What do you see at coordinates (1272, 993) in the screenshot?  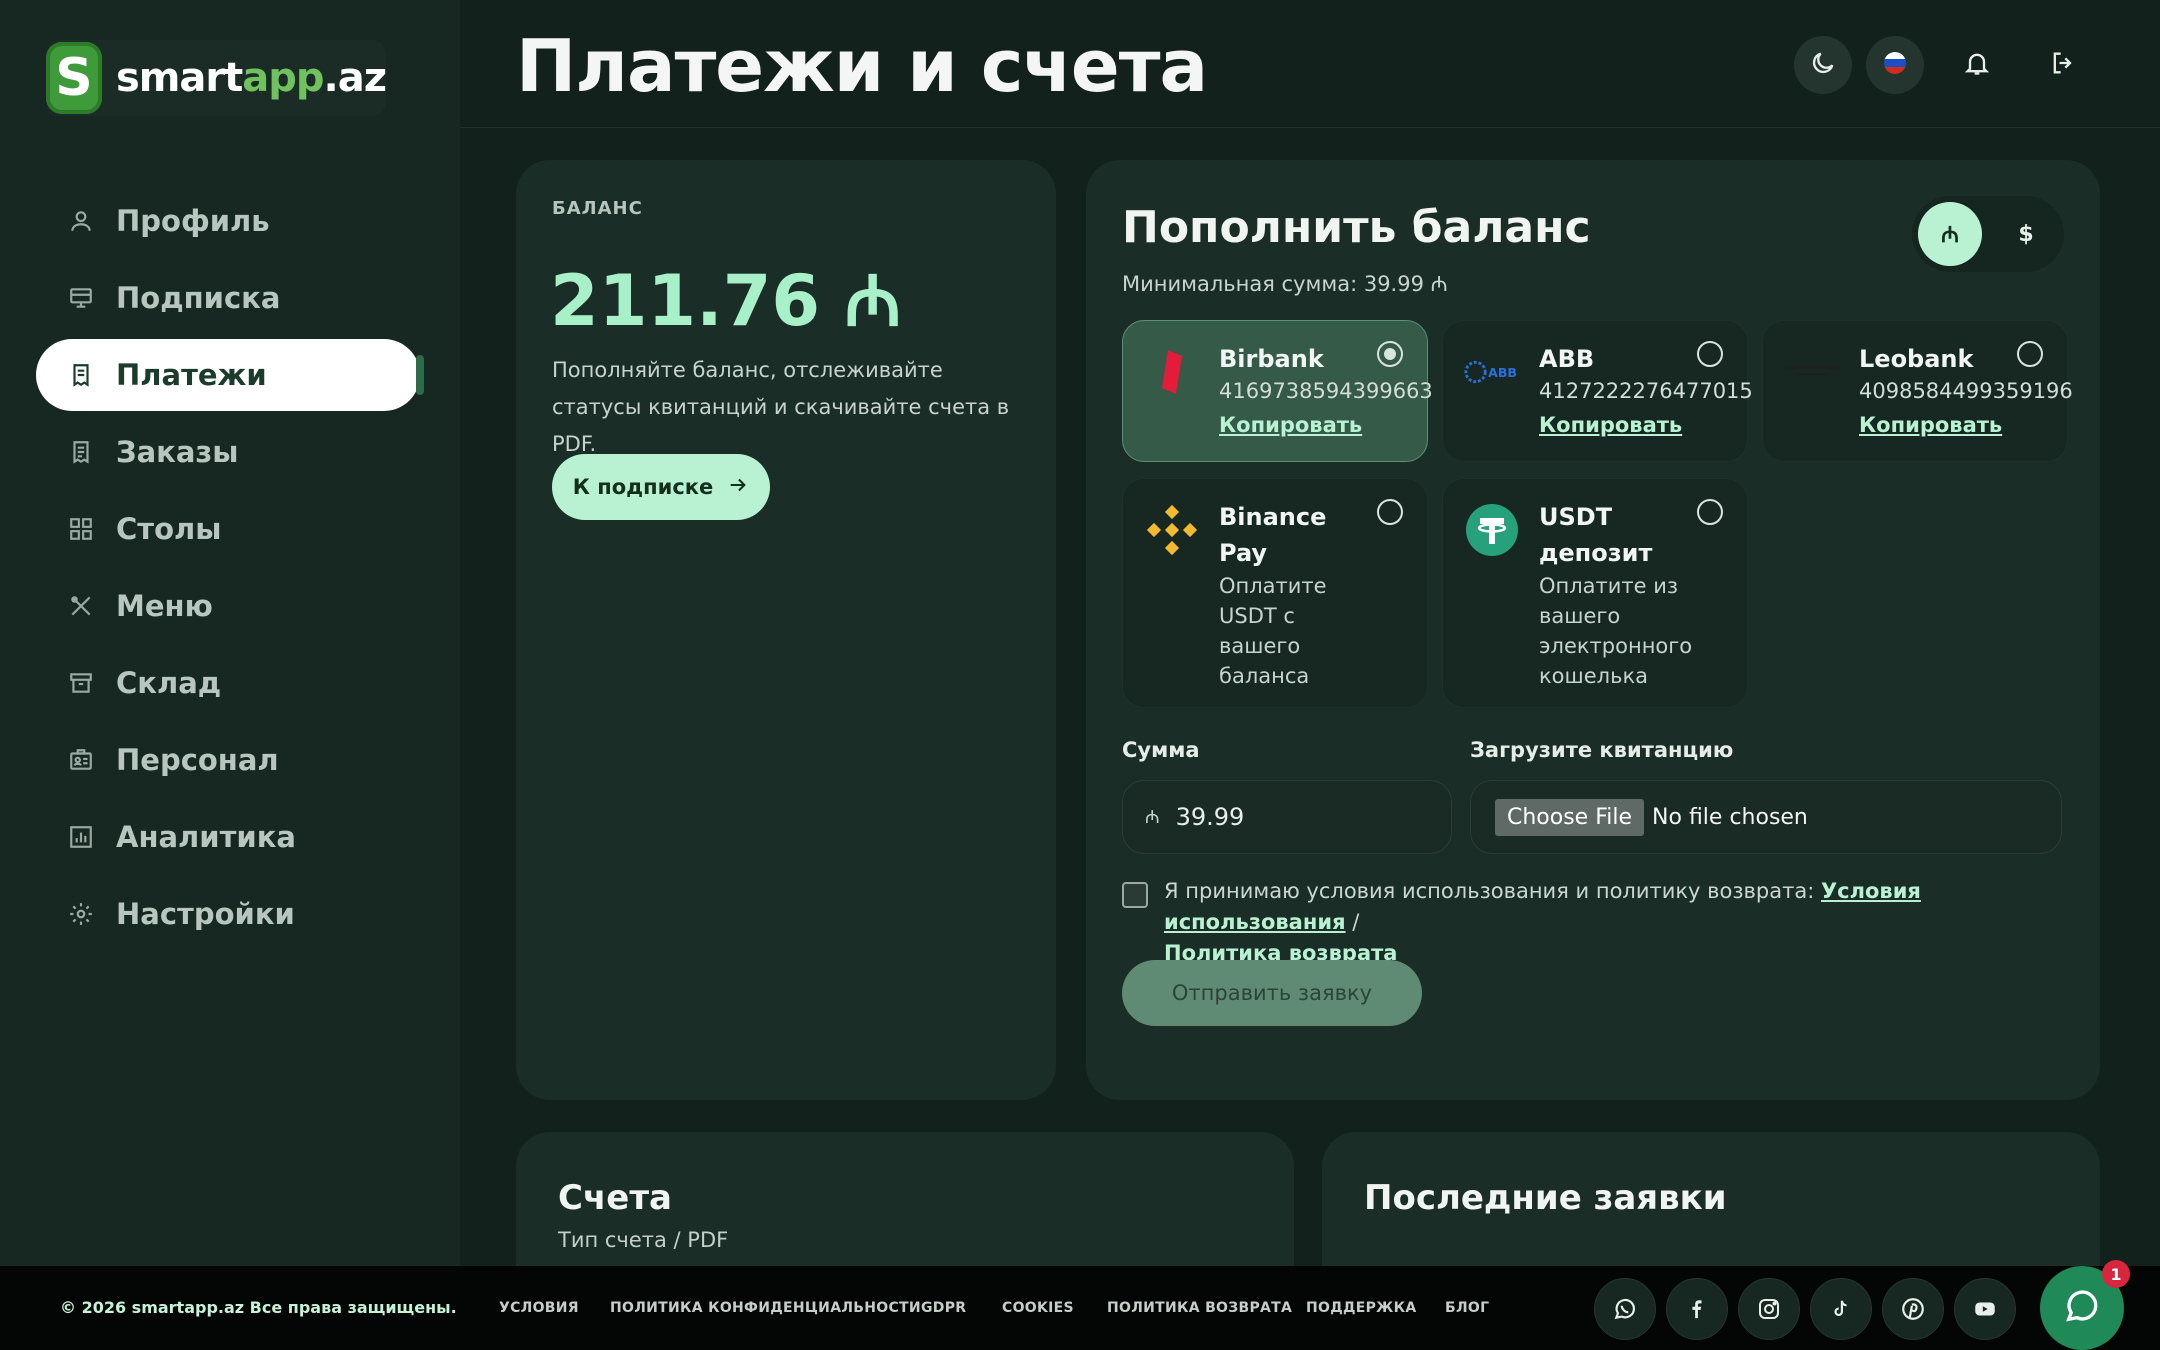 I see `submit-request-button: Отправить заявку` at bounding box center [1272, 993].